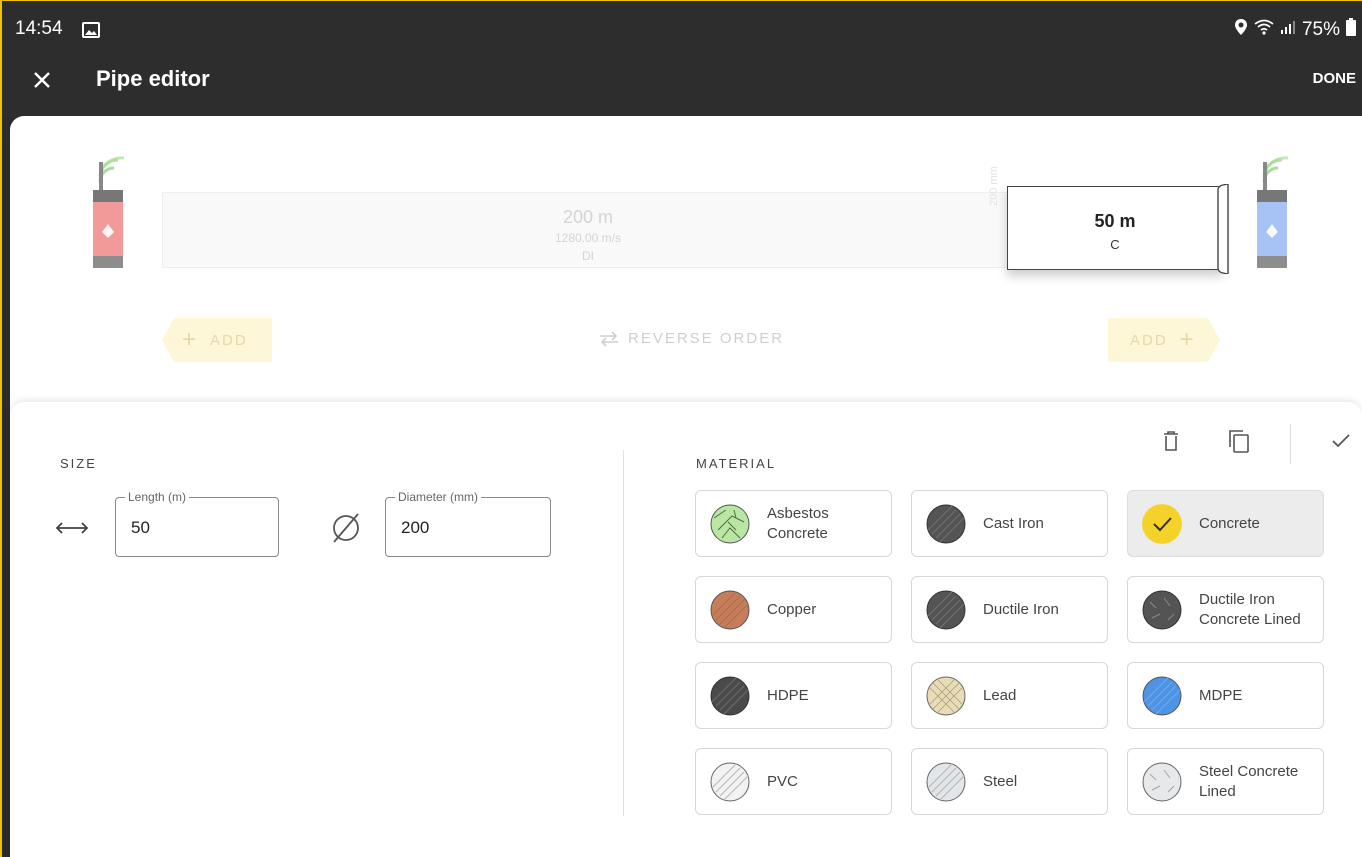 Image resolution: width=1362 pixels, height=857 pixels. I want to click on material-option: Cast Iron, so click(1009, 523).